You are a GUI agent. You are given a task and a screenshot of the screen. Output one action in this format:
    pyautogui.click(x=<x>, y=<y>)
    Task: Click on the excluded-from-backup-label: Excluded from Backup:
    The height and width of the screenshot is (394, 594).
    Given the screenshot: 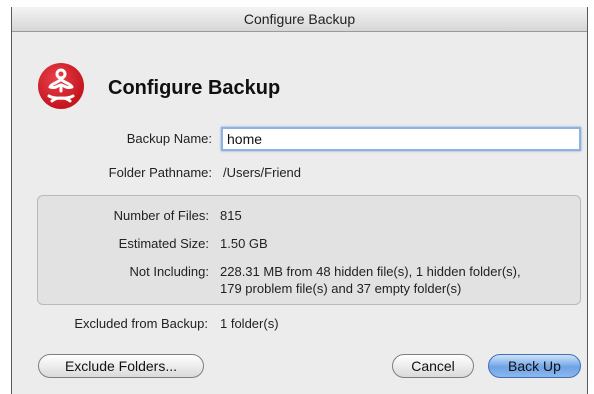 What is the action you would take?
    pyautogui.click(x=141, y=323)
    